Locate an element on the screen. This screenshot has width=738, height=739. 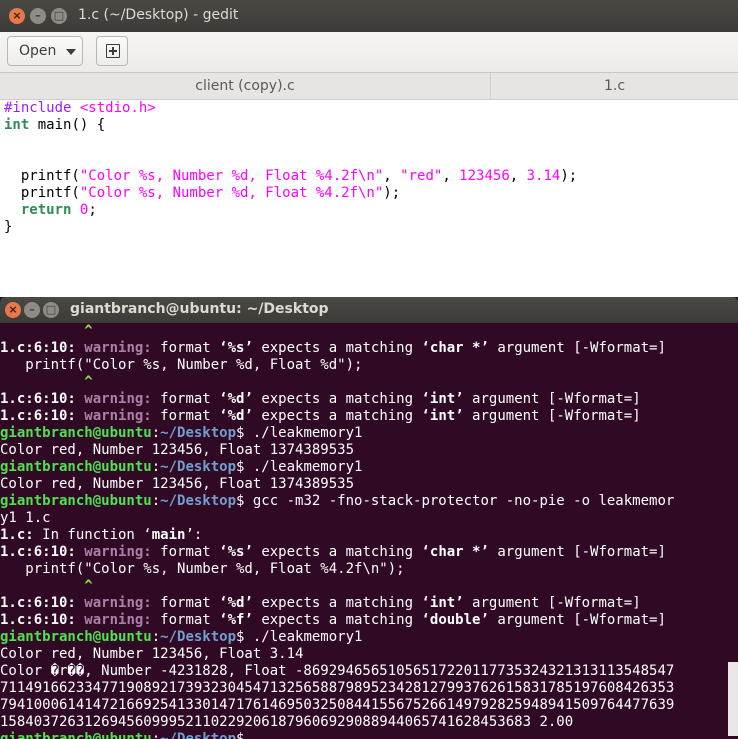
gedit-titlebar: × – □ 1.c (~/Desktop) - gedit is located at coordinates (369, 16).